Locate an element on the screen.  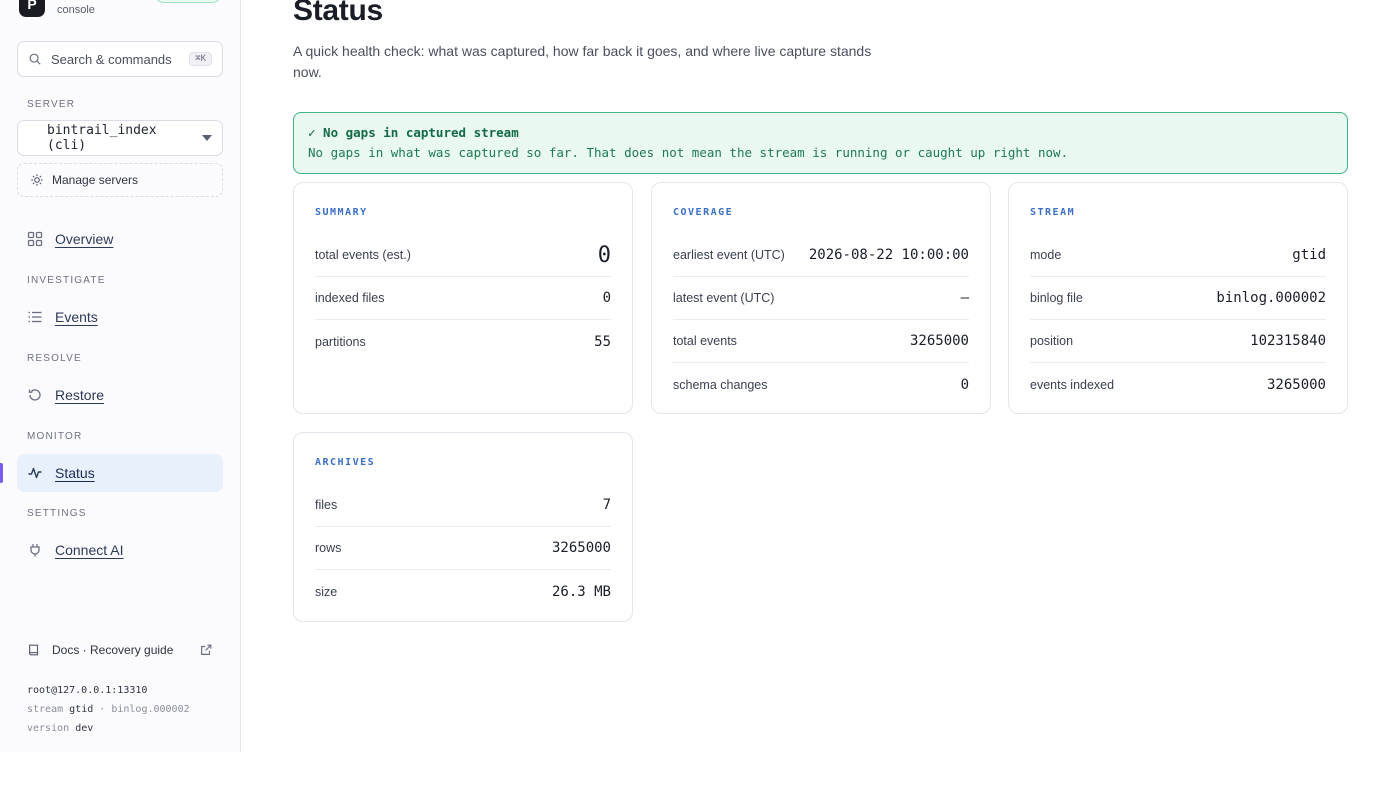
nav-item-events: Events is located at coordinates (120, 317).